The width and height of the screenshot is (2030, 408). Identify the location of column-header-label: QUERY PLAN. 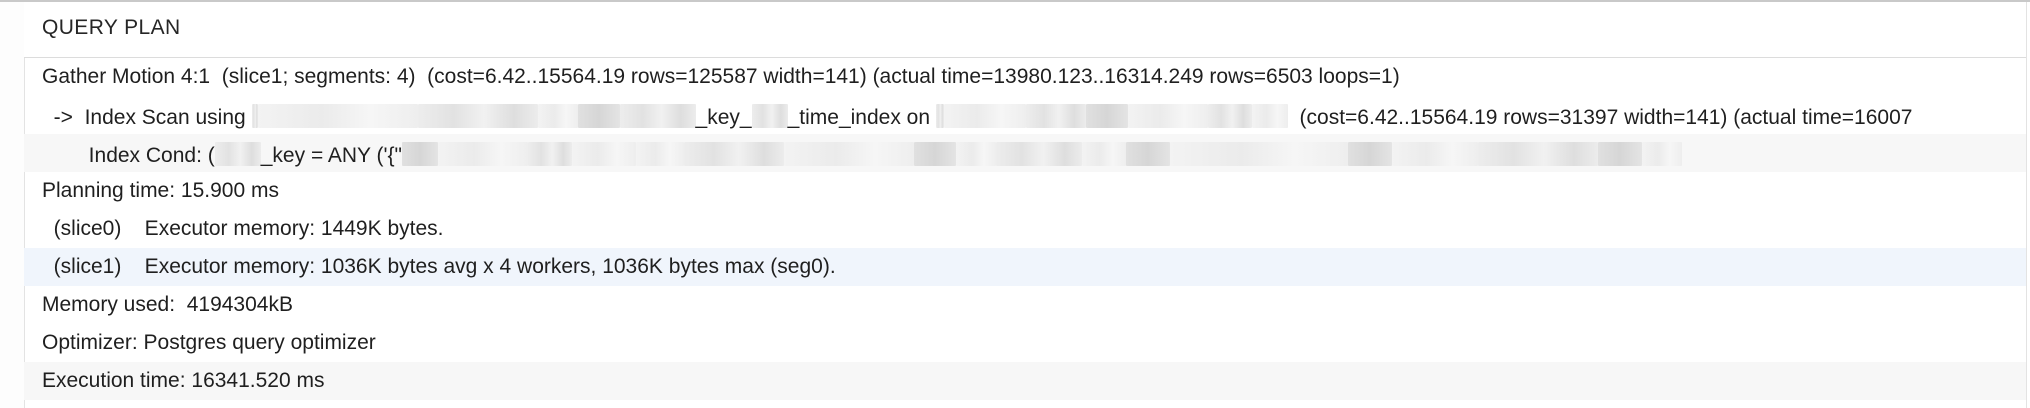
(111, 27).